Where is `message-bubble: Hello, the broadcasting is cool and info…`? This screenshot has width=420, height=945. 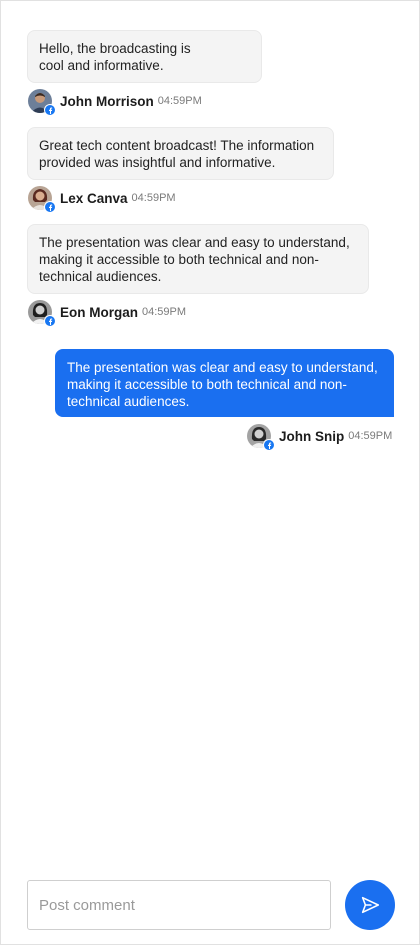
message-bubble: Hello, the broadcasting is cool and info… is located at coordinates (144, 56).